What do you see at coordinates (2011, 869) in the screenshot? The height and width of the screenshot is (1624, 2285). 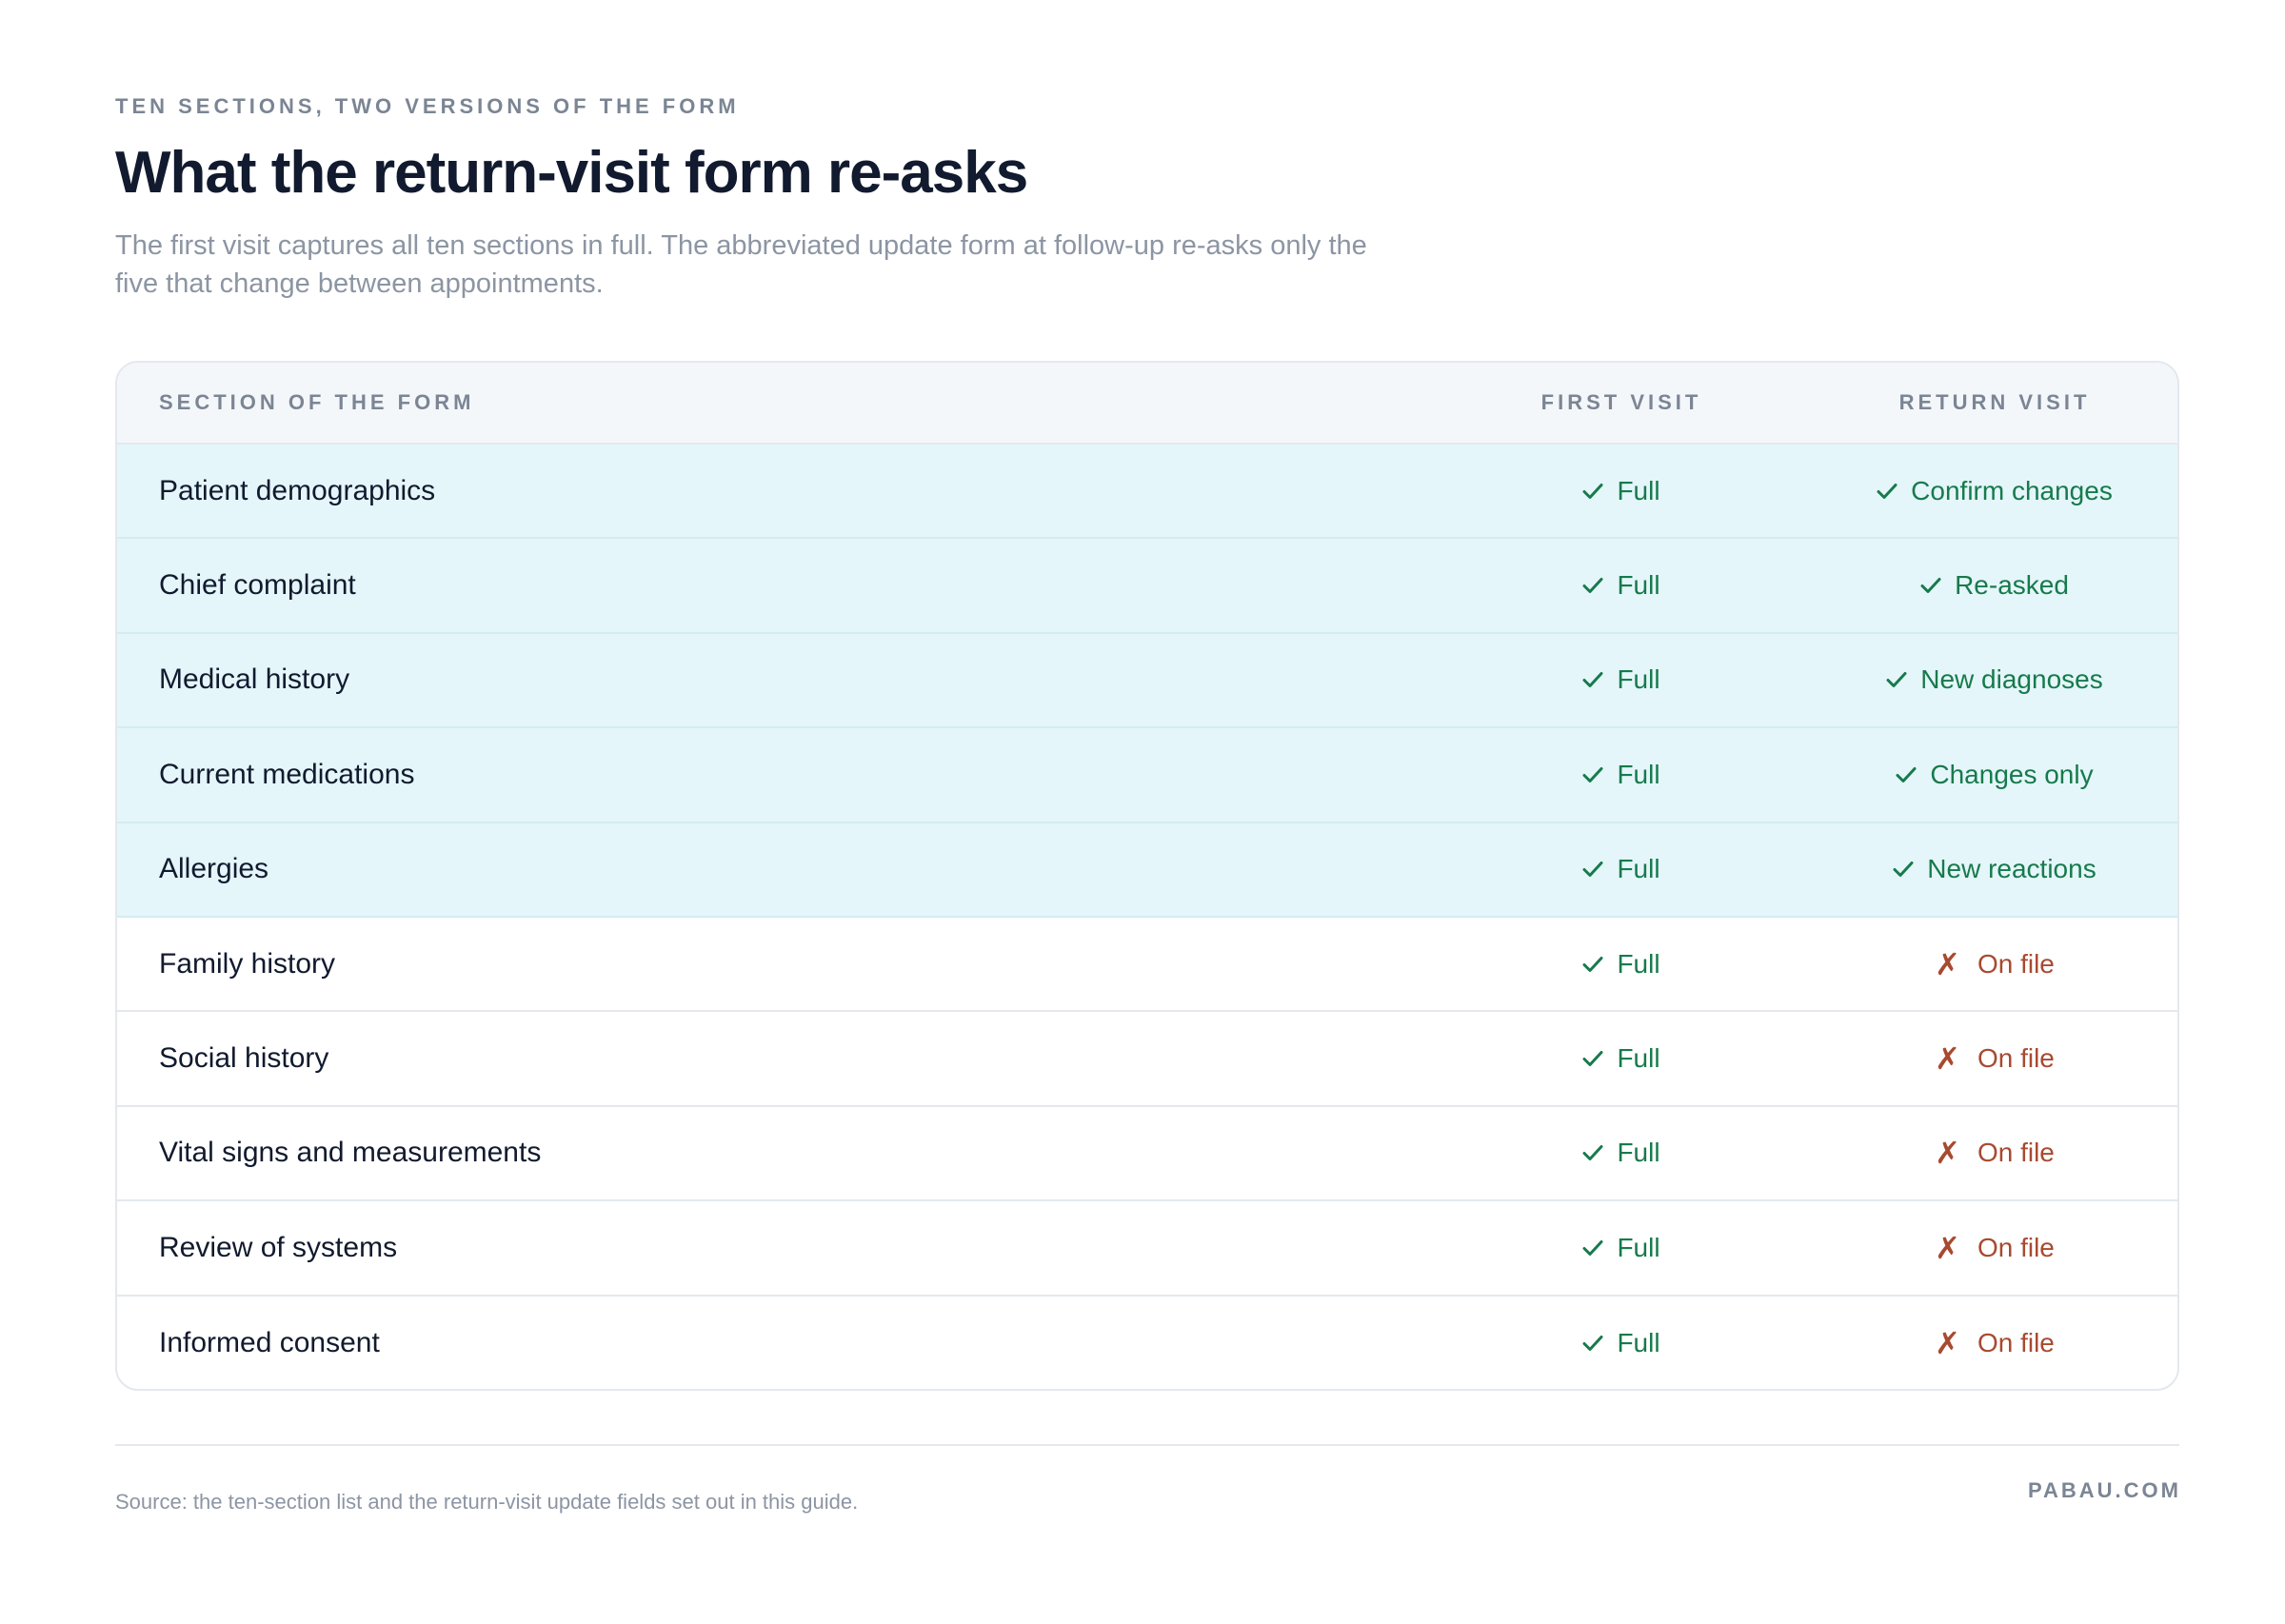 I see `return-visit-value: New reactions` at bounding box center [2011, 869].